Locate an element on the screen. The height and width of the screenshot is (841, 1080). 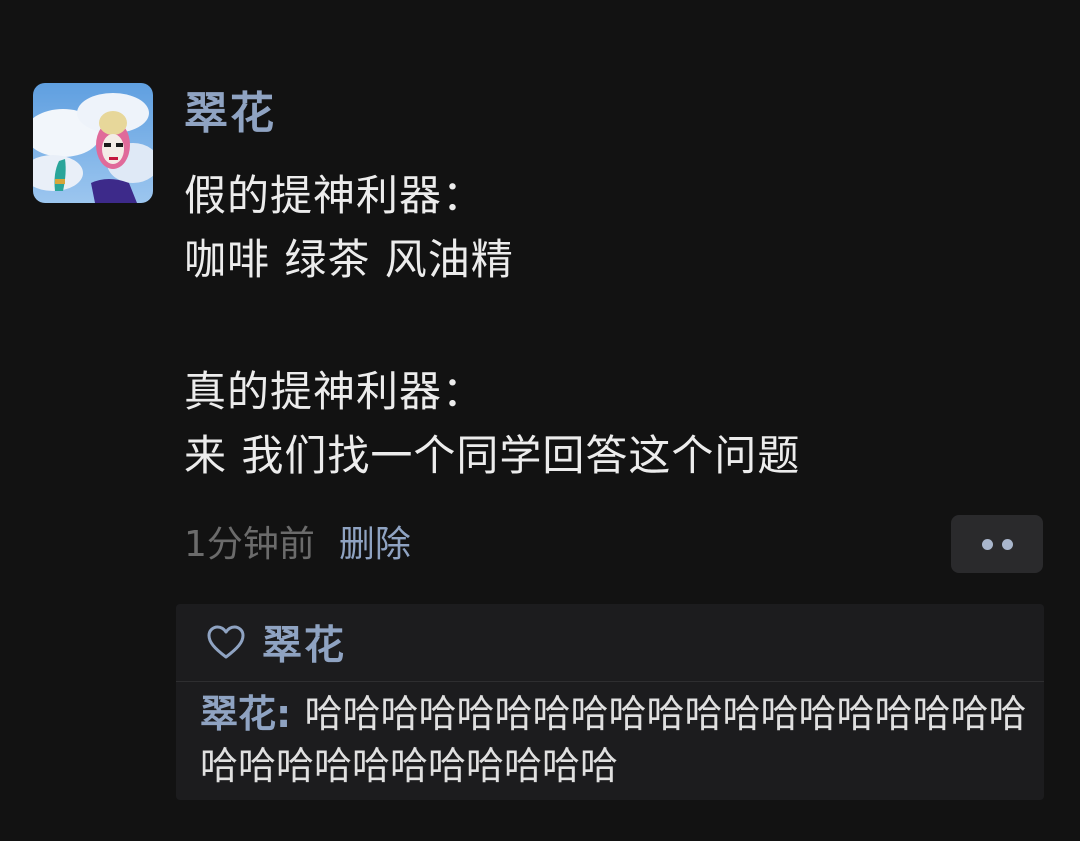
avatar is located at coordinates (93, 143).